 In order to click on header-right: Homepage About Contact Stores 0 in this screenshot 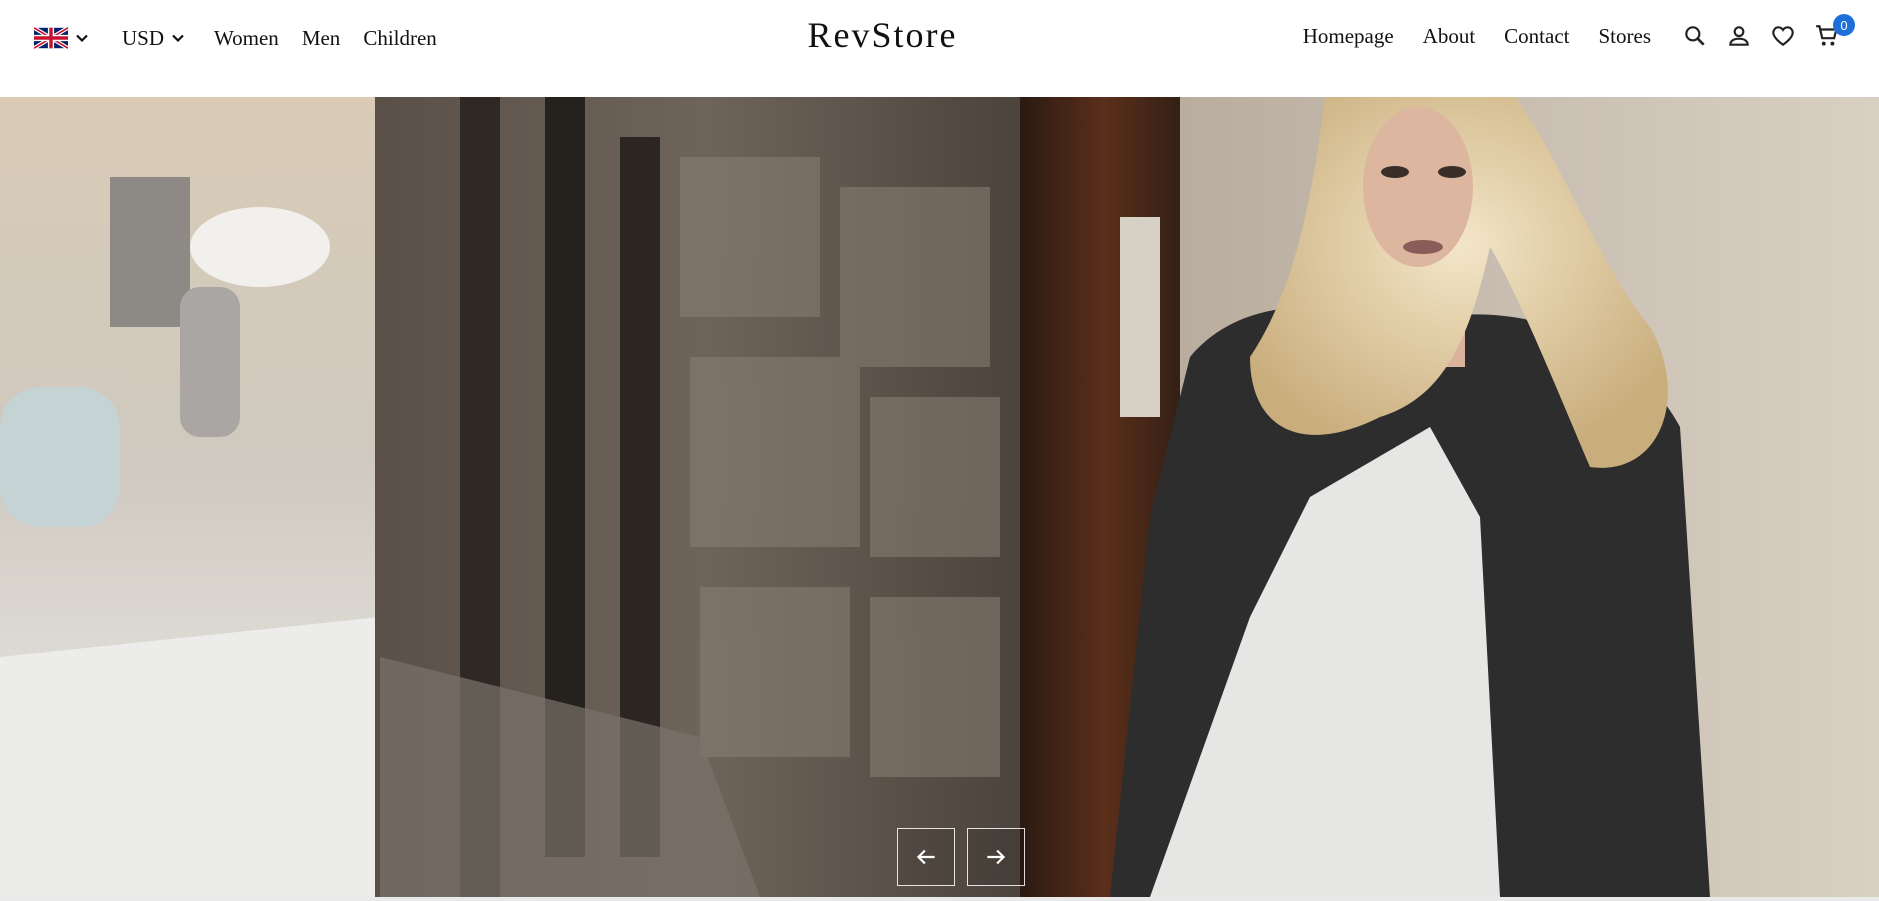, I will do `click(1579, 35)`.